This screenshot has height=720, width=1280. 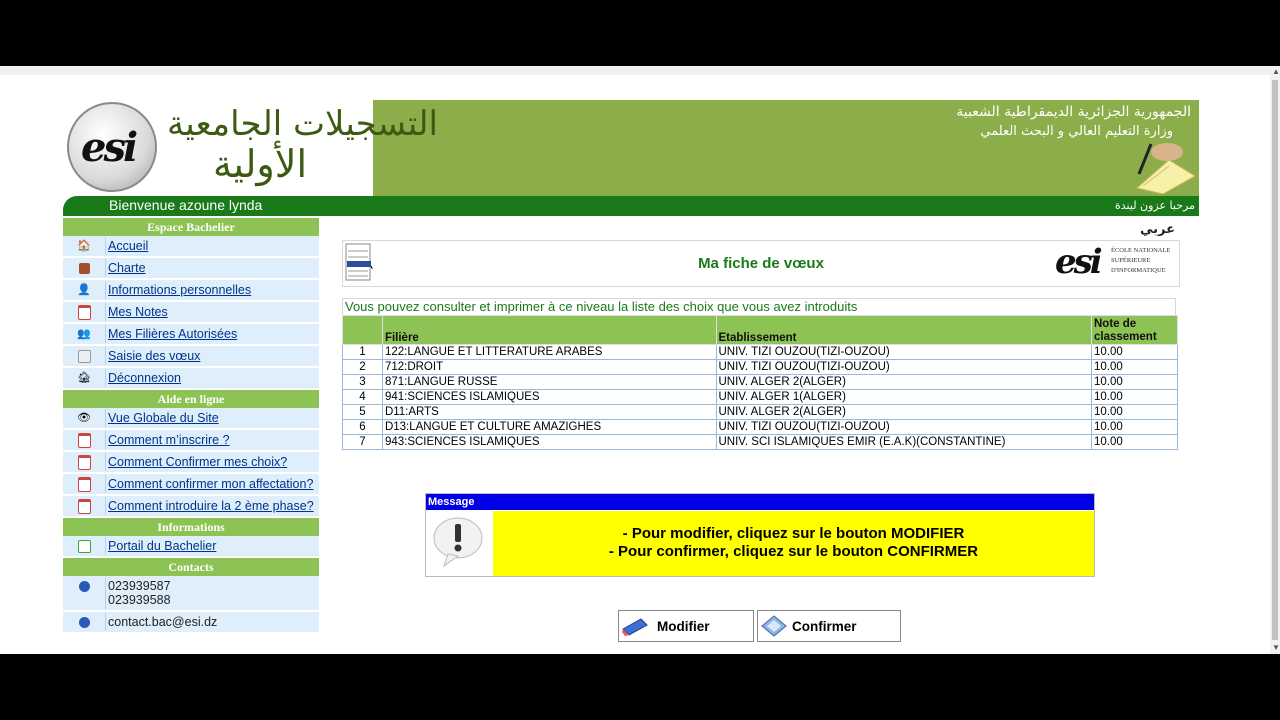 I want to click on exclamation-bubble-icon, so click(x=458, y=542).